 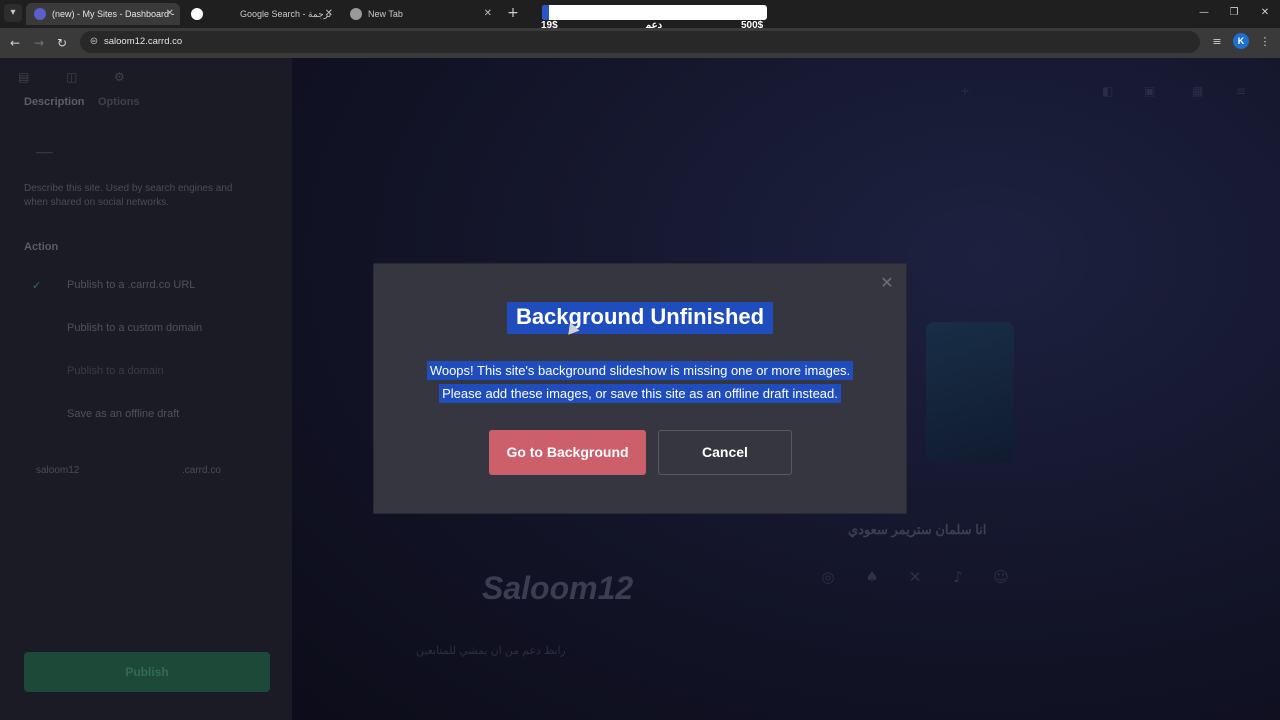 What do you see at coordinates (62, 43) in the screenshot?
I see `reload-icon: ↻` at bounding box center [62, 43].